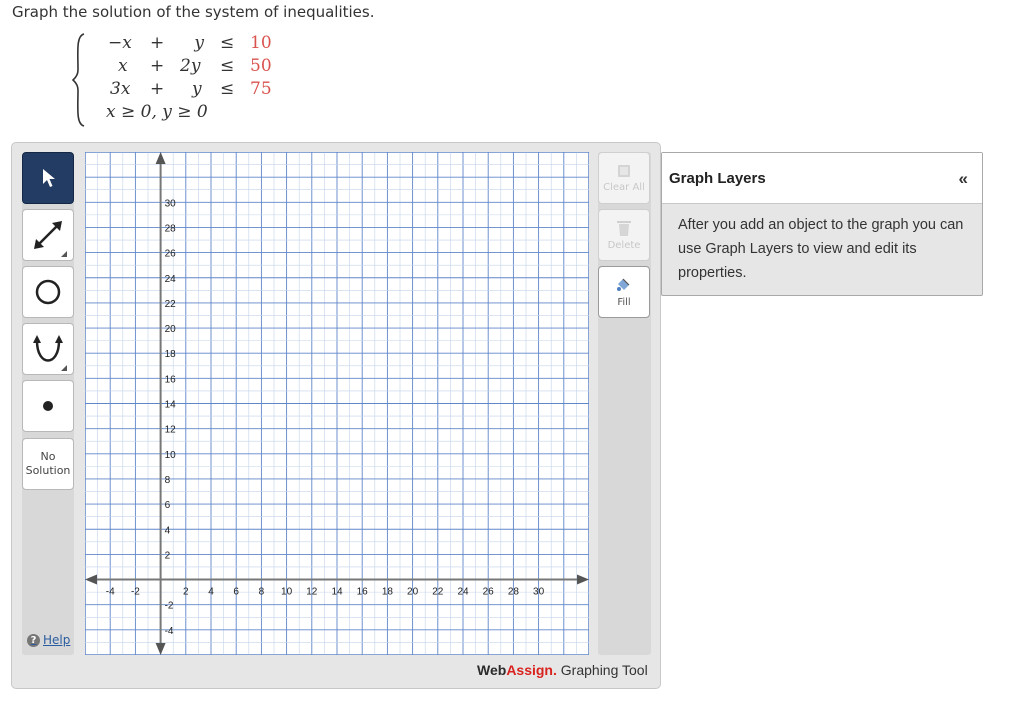 Image resolution: width=1024 pixels, height=703 pixels. What do you see at coordinates (211, 592) in the screenshot?
I see `x-tick-label: 4` at bounding box center [211, 592].